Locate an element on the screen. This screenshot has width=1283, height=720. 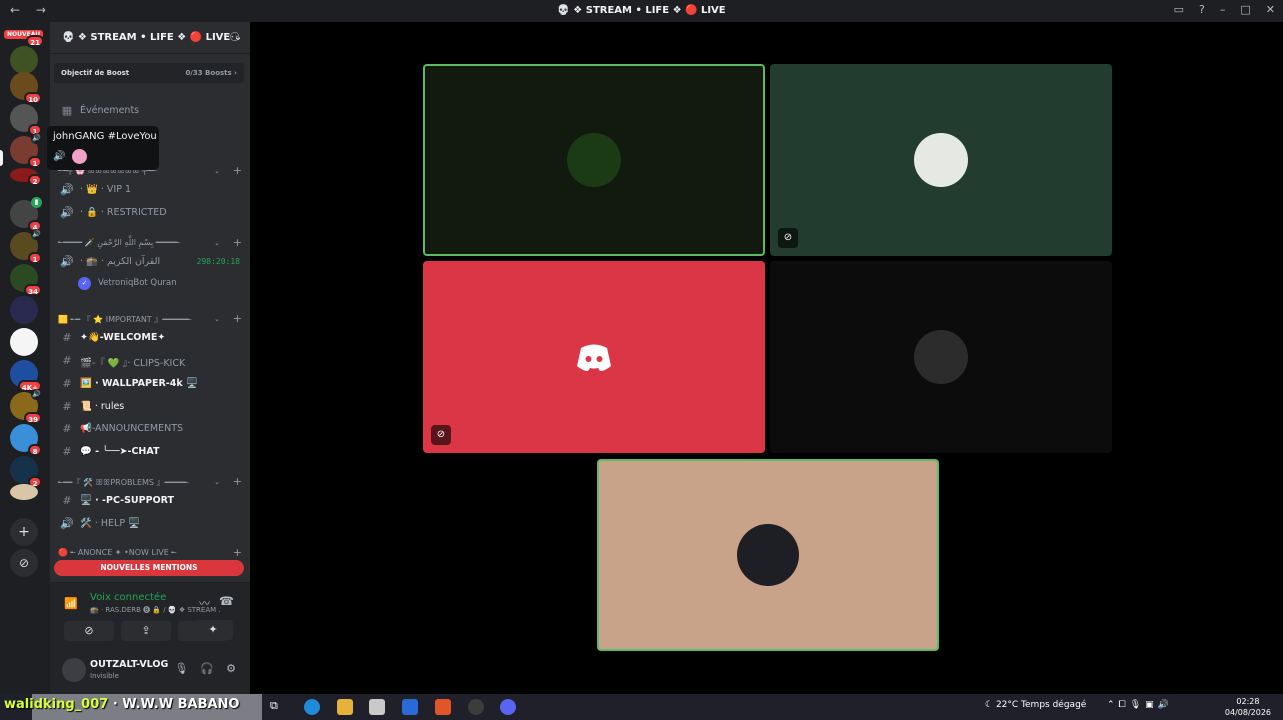
voice-timer: 298:20:18 is located at coordinates (218, 261).